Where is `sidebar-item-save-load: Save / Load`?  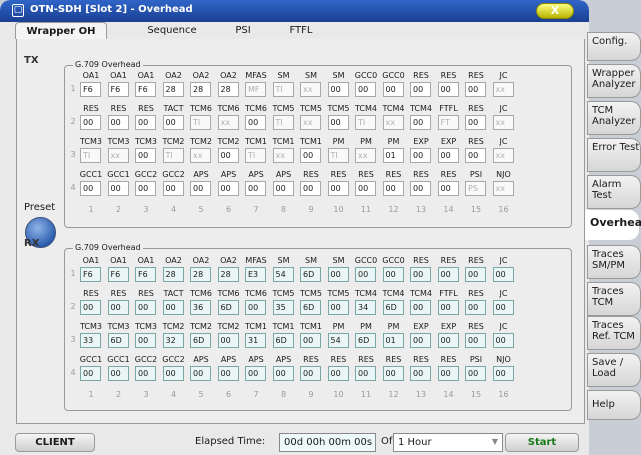 sidebar-item-save-load: Save / Load is located at coordinates (614, 370).